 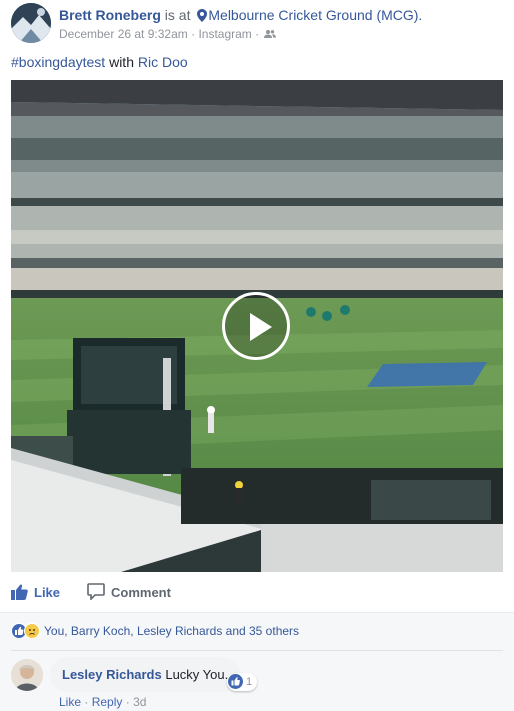 I want to click on comment-like-icon, so click(x=235, y=681).